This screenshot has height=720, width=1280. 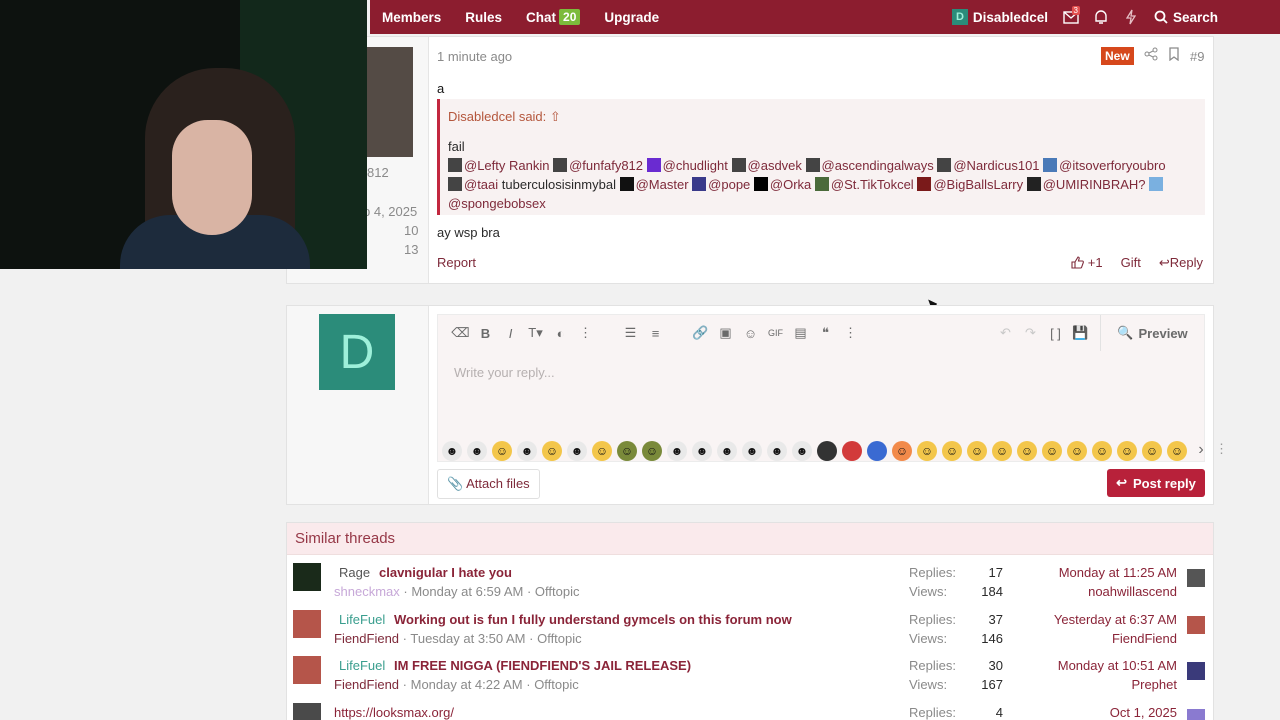 I want to click on font-size-icon: T▾, so click(x=535, y=333).